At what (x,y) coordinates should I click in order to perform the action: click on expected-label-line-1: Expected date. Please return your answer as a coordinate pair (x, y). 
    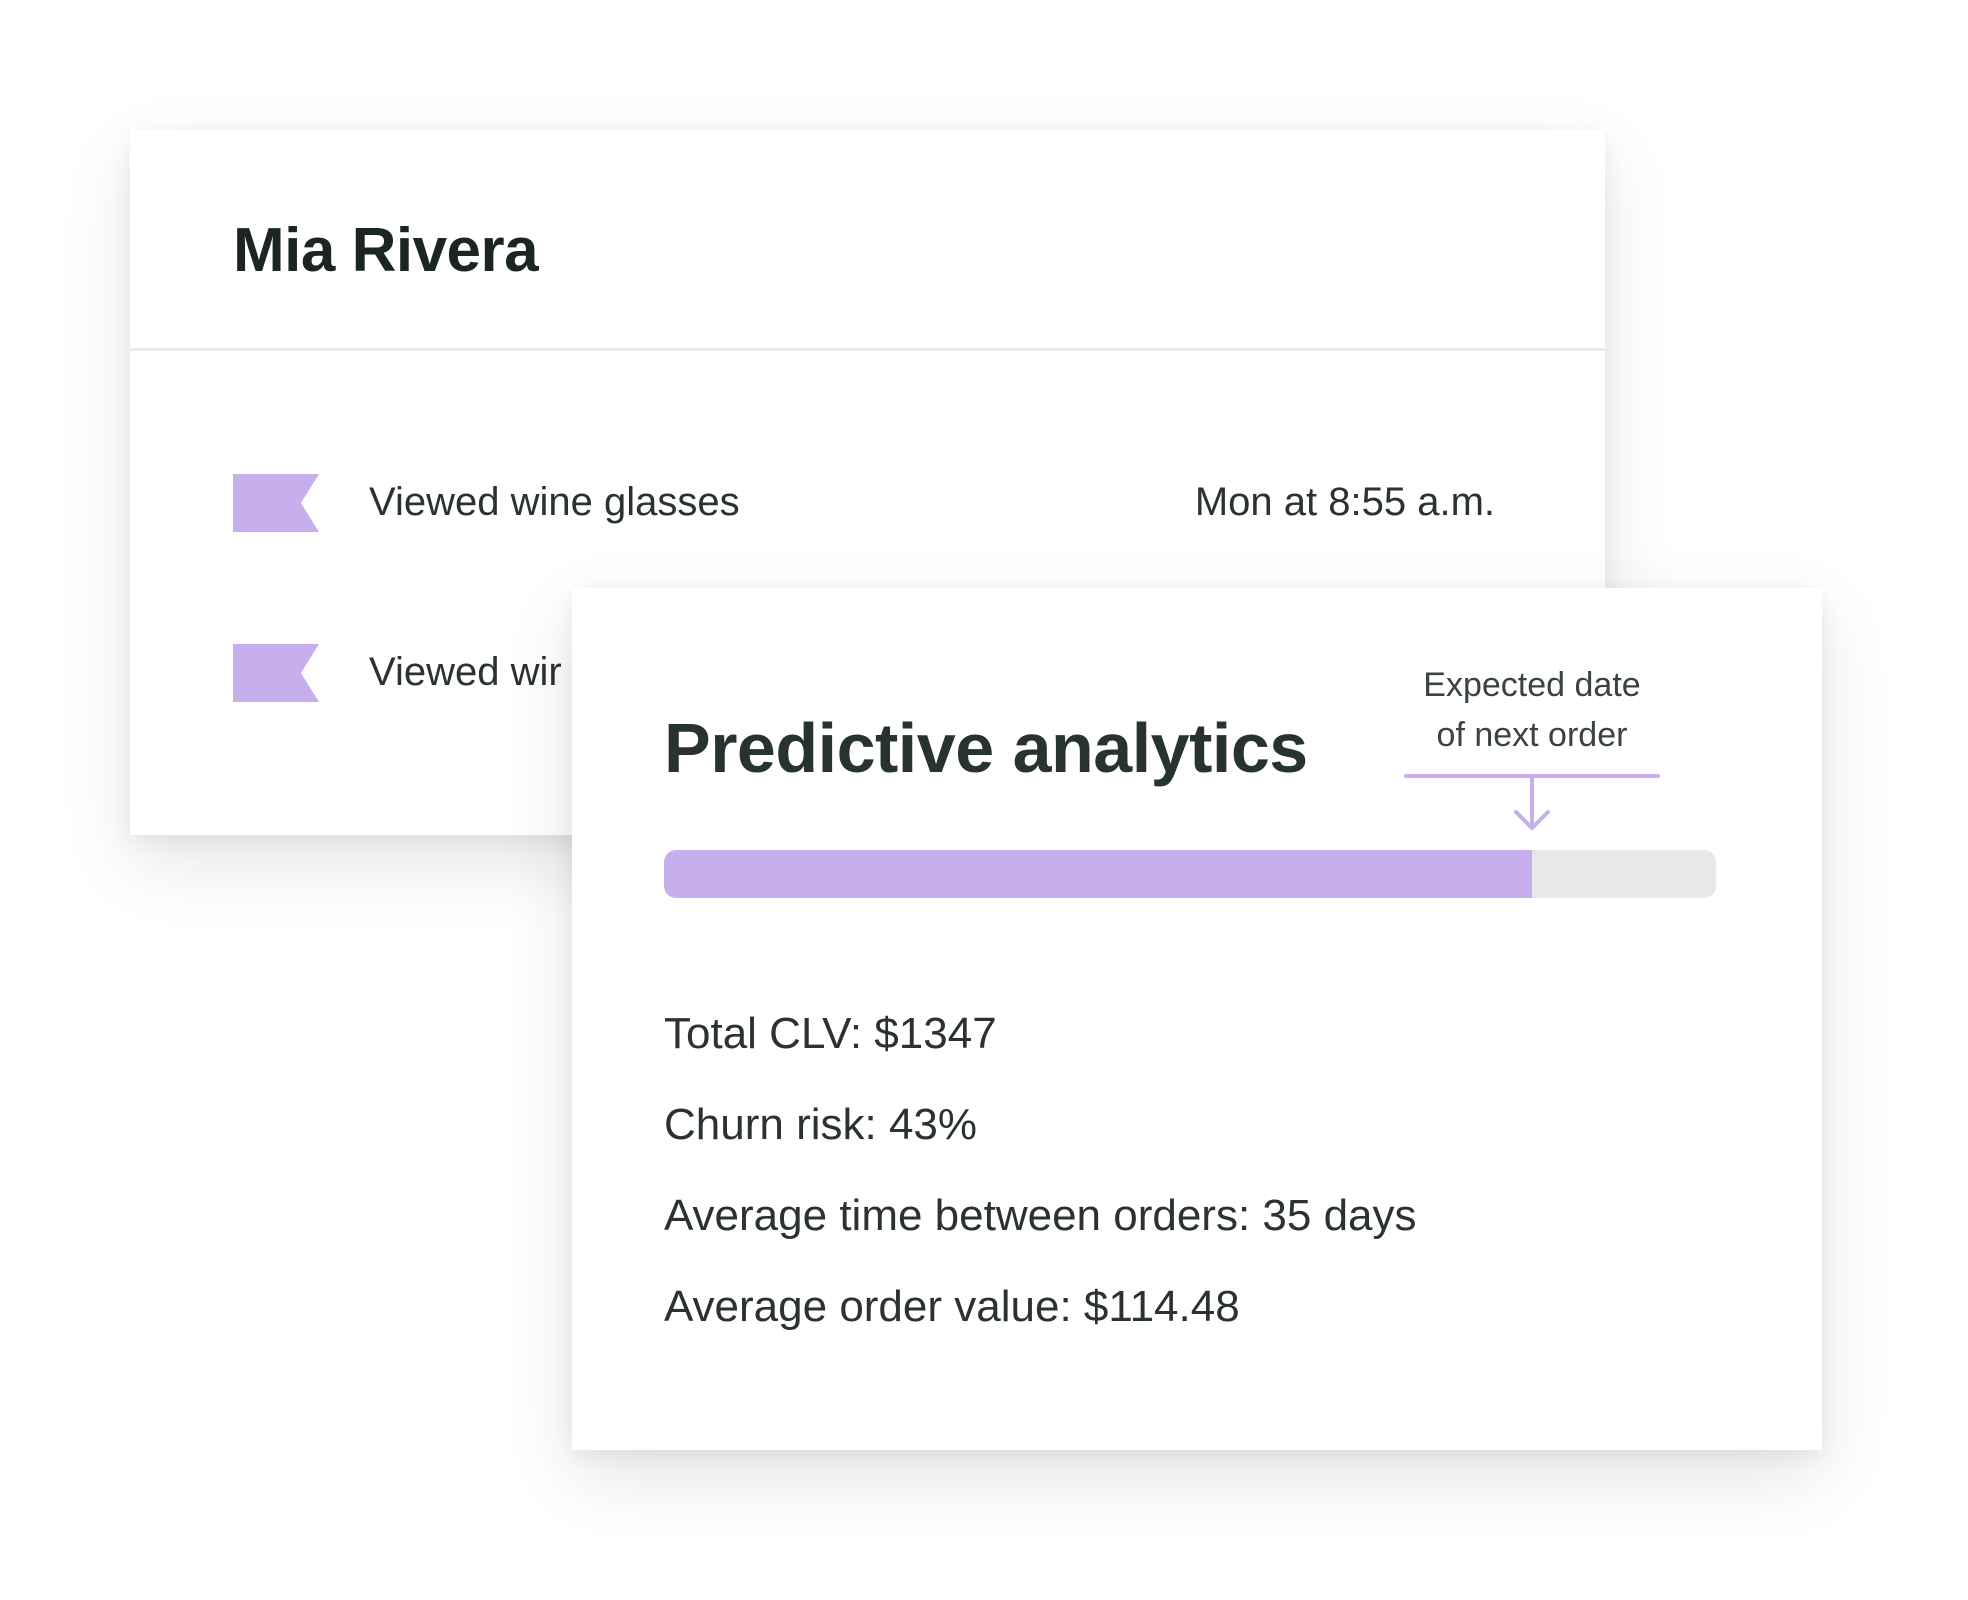
    Looking at the image, I should click on (1532, 685).